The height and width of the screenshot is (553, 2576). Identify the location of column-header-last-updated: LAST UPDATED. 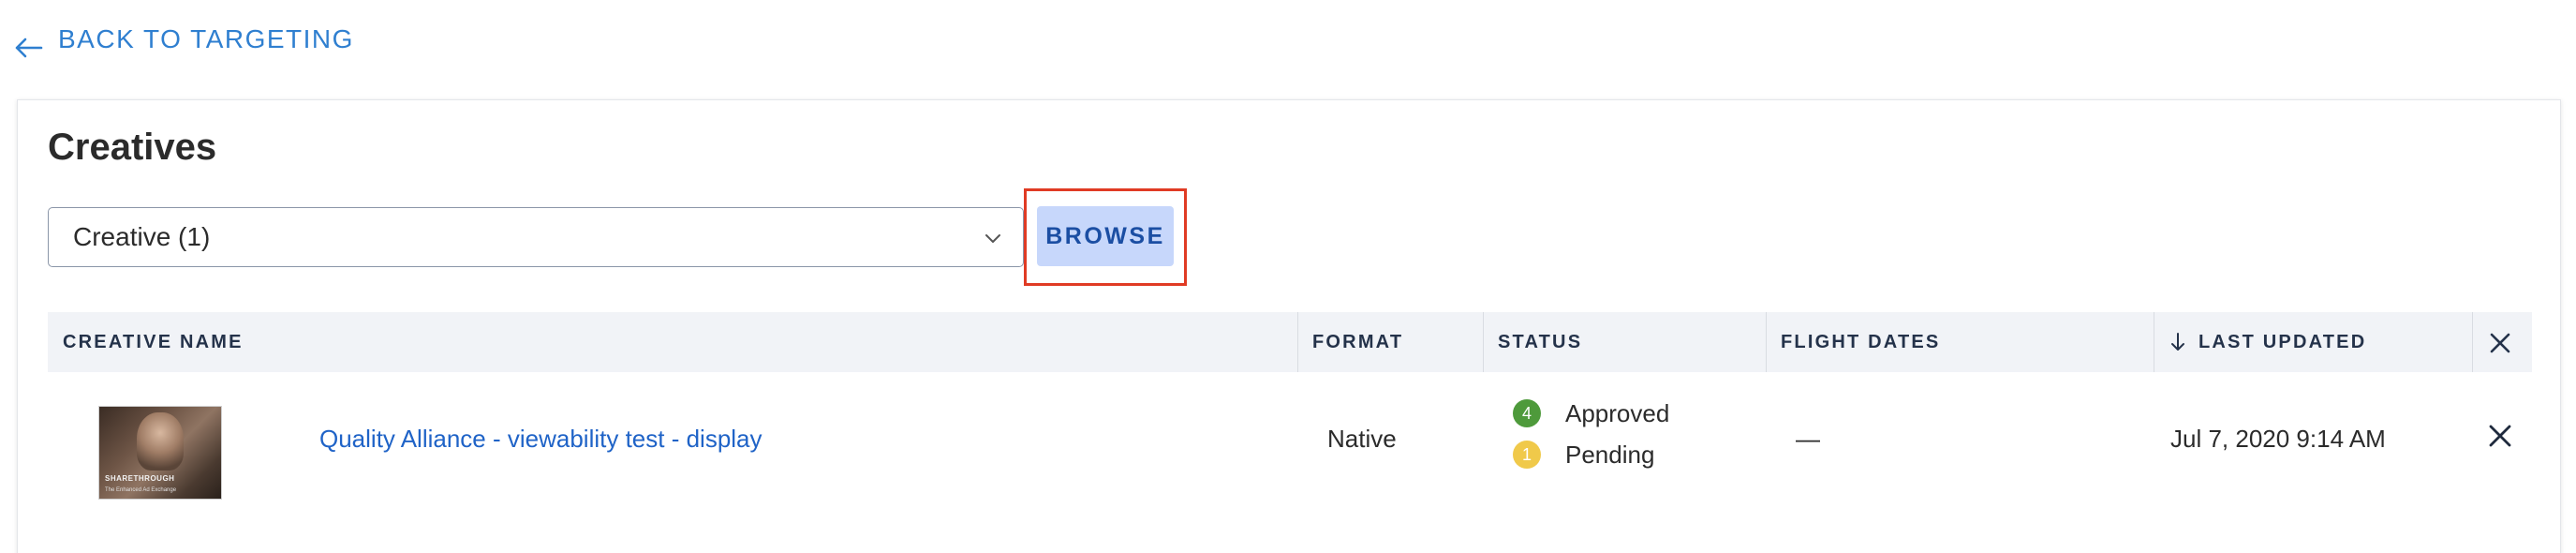
(2268, 342).